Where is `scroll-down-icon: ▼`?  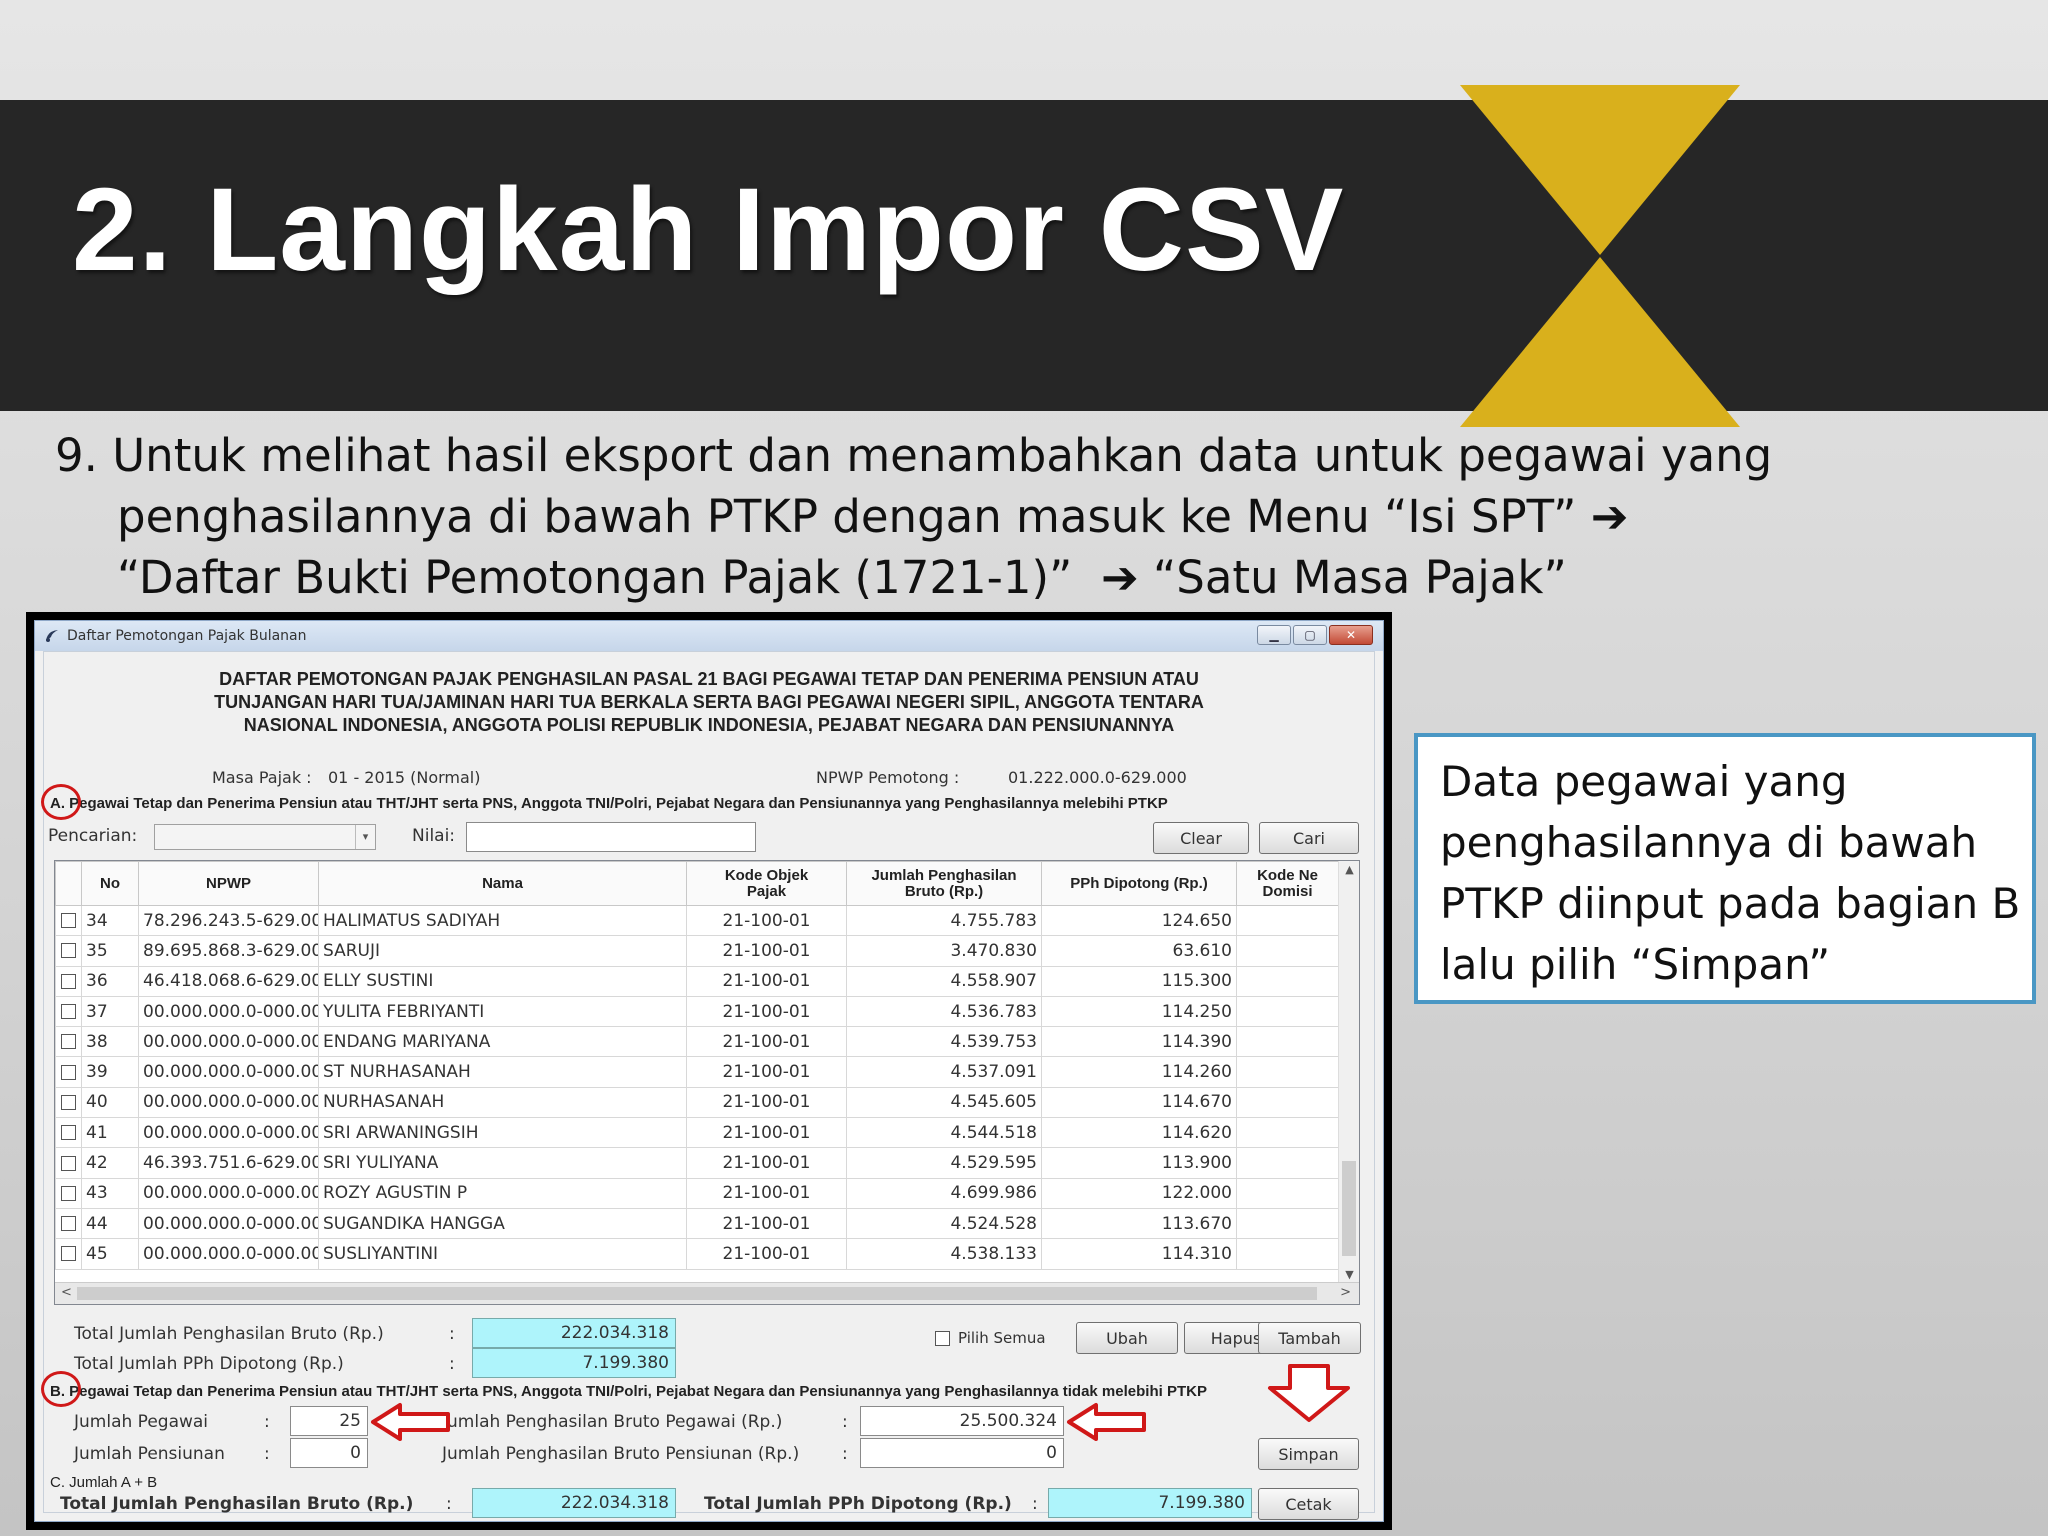 scroll-down-icon: ▼ is located at coordinates (1349, 1274).